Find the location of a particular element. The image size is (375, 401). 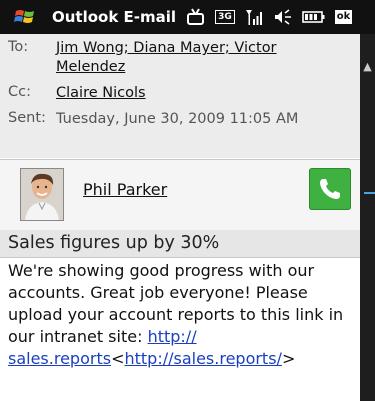

network-3g-icon: 3G is located at coordinates (225, 17).